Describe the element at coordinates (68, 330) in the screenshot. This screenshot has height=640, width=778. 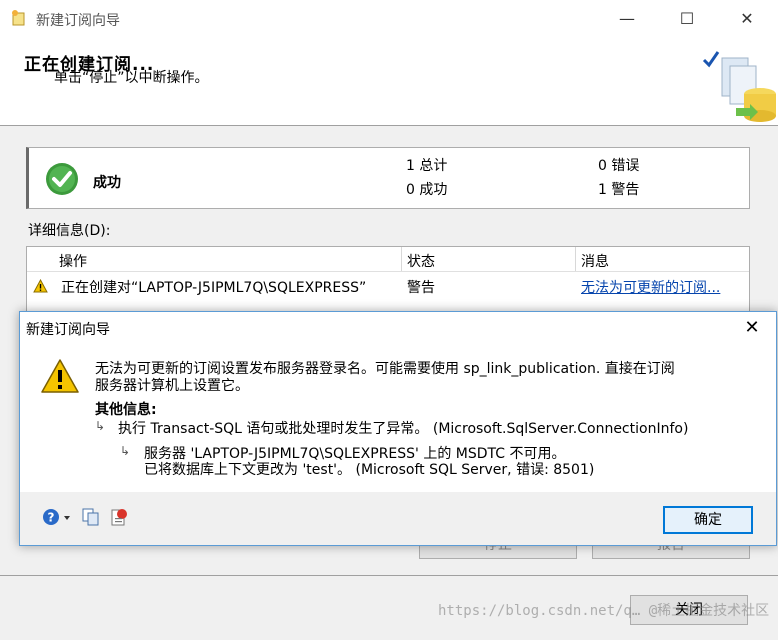
I see `dialog-title: 新建订阅向导` at that location.